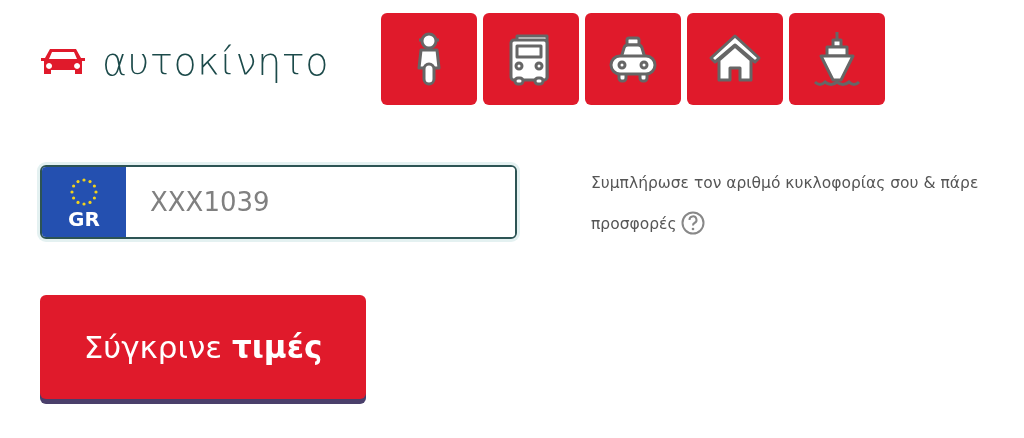 The width and height of the screenshot is (1024, 438). What do you see at coordinates (278, 202) in the screenshot?
I see `plate-field: GR XXX1039` at bounding box center [278, 202].